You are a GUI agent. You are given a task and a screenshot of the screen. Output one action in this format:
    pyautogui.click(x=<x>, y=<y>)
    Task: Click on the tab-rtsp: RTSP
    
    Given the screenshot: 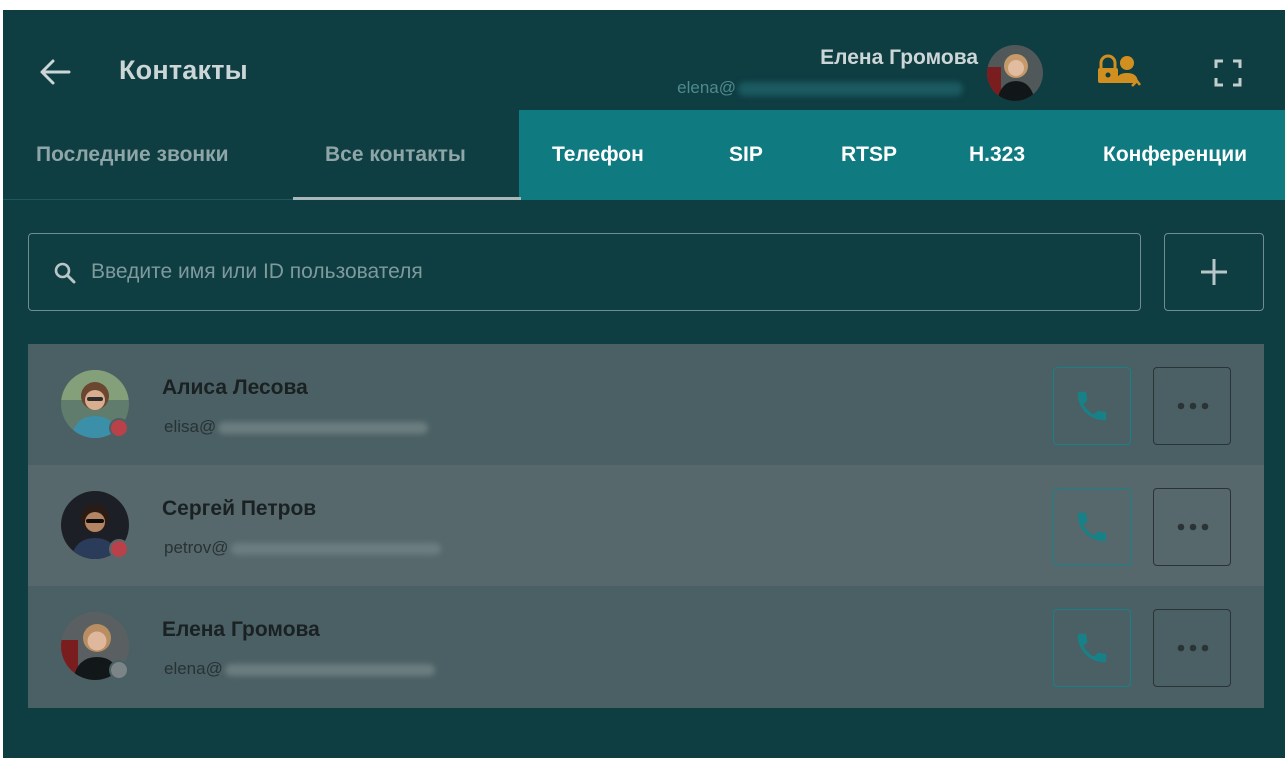 What is the action you would take?
    pyautogui.click(x=869, y=155)
    